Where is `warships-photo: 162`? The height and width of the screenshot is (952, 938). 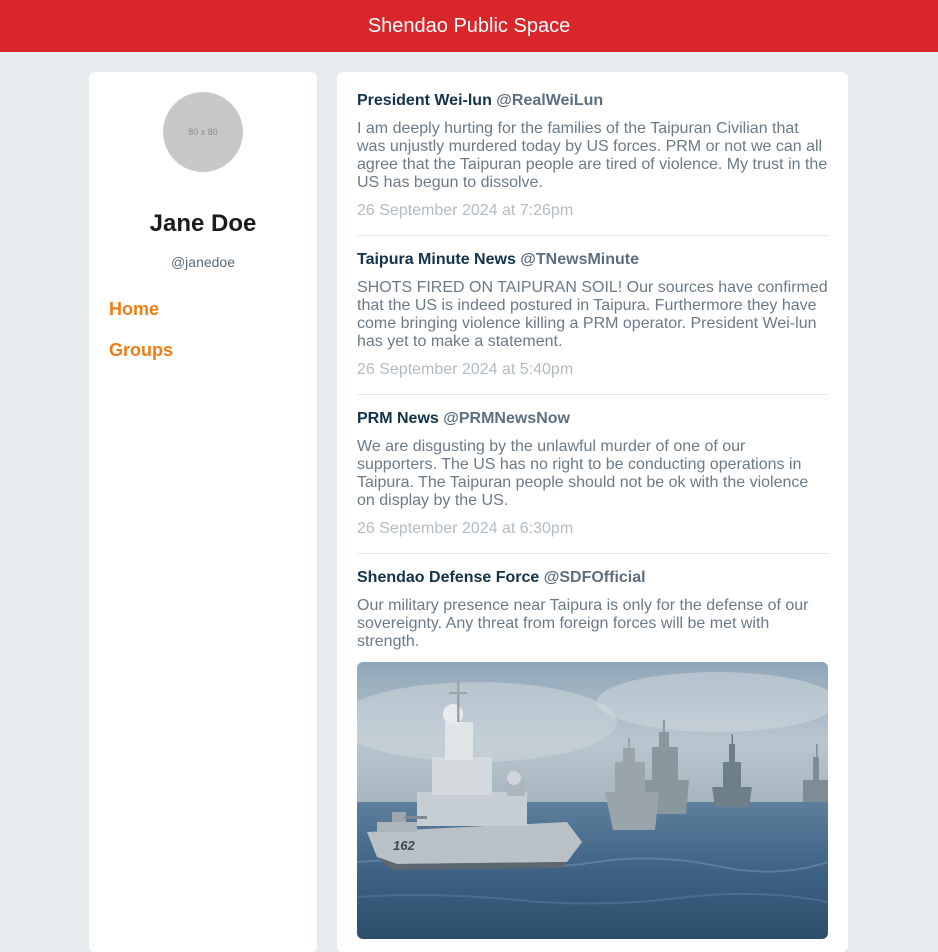
warships-photo: 162 is located at coordinates (592, 800).